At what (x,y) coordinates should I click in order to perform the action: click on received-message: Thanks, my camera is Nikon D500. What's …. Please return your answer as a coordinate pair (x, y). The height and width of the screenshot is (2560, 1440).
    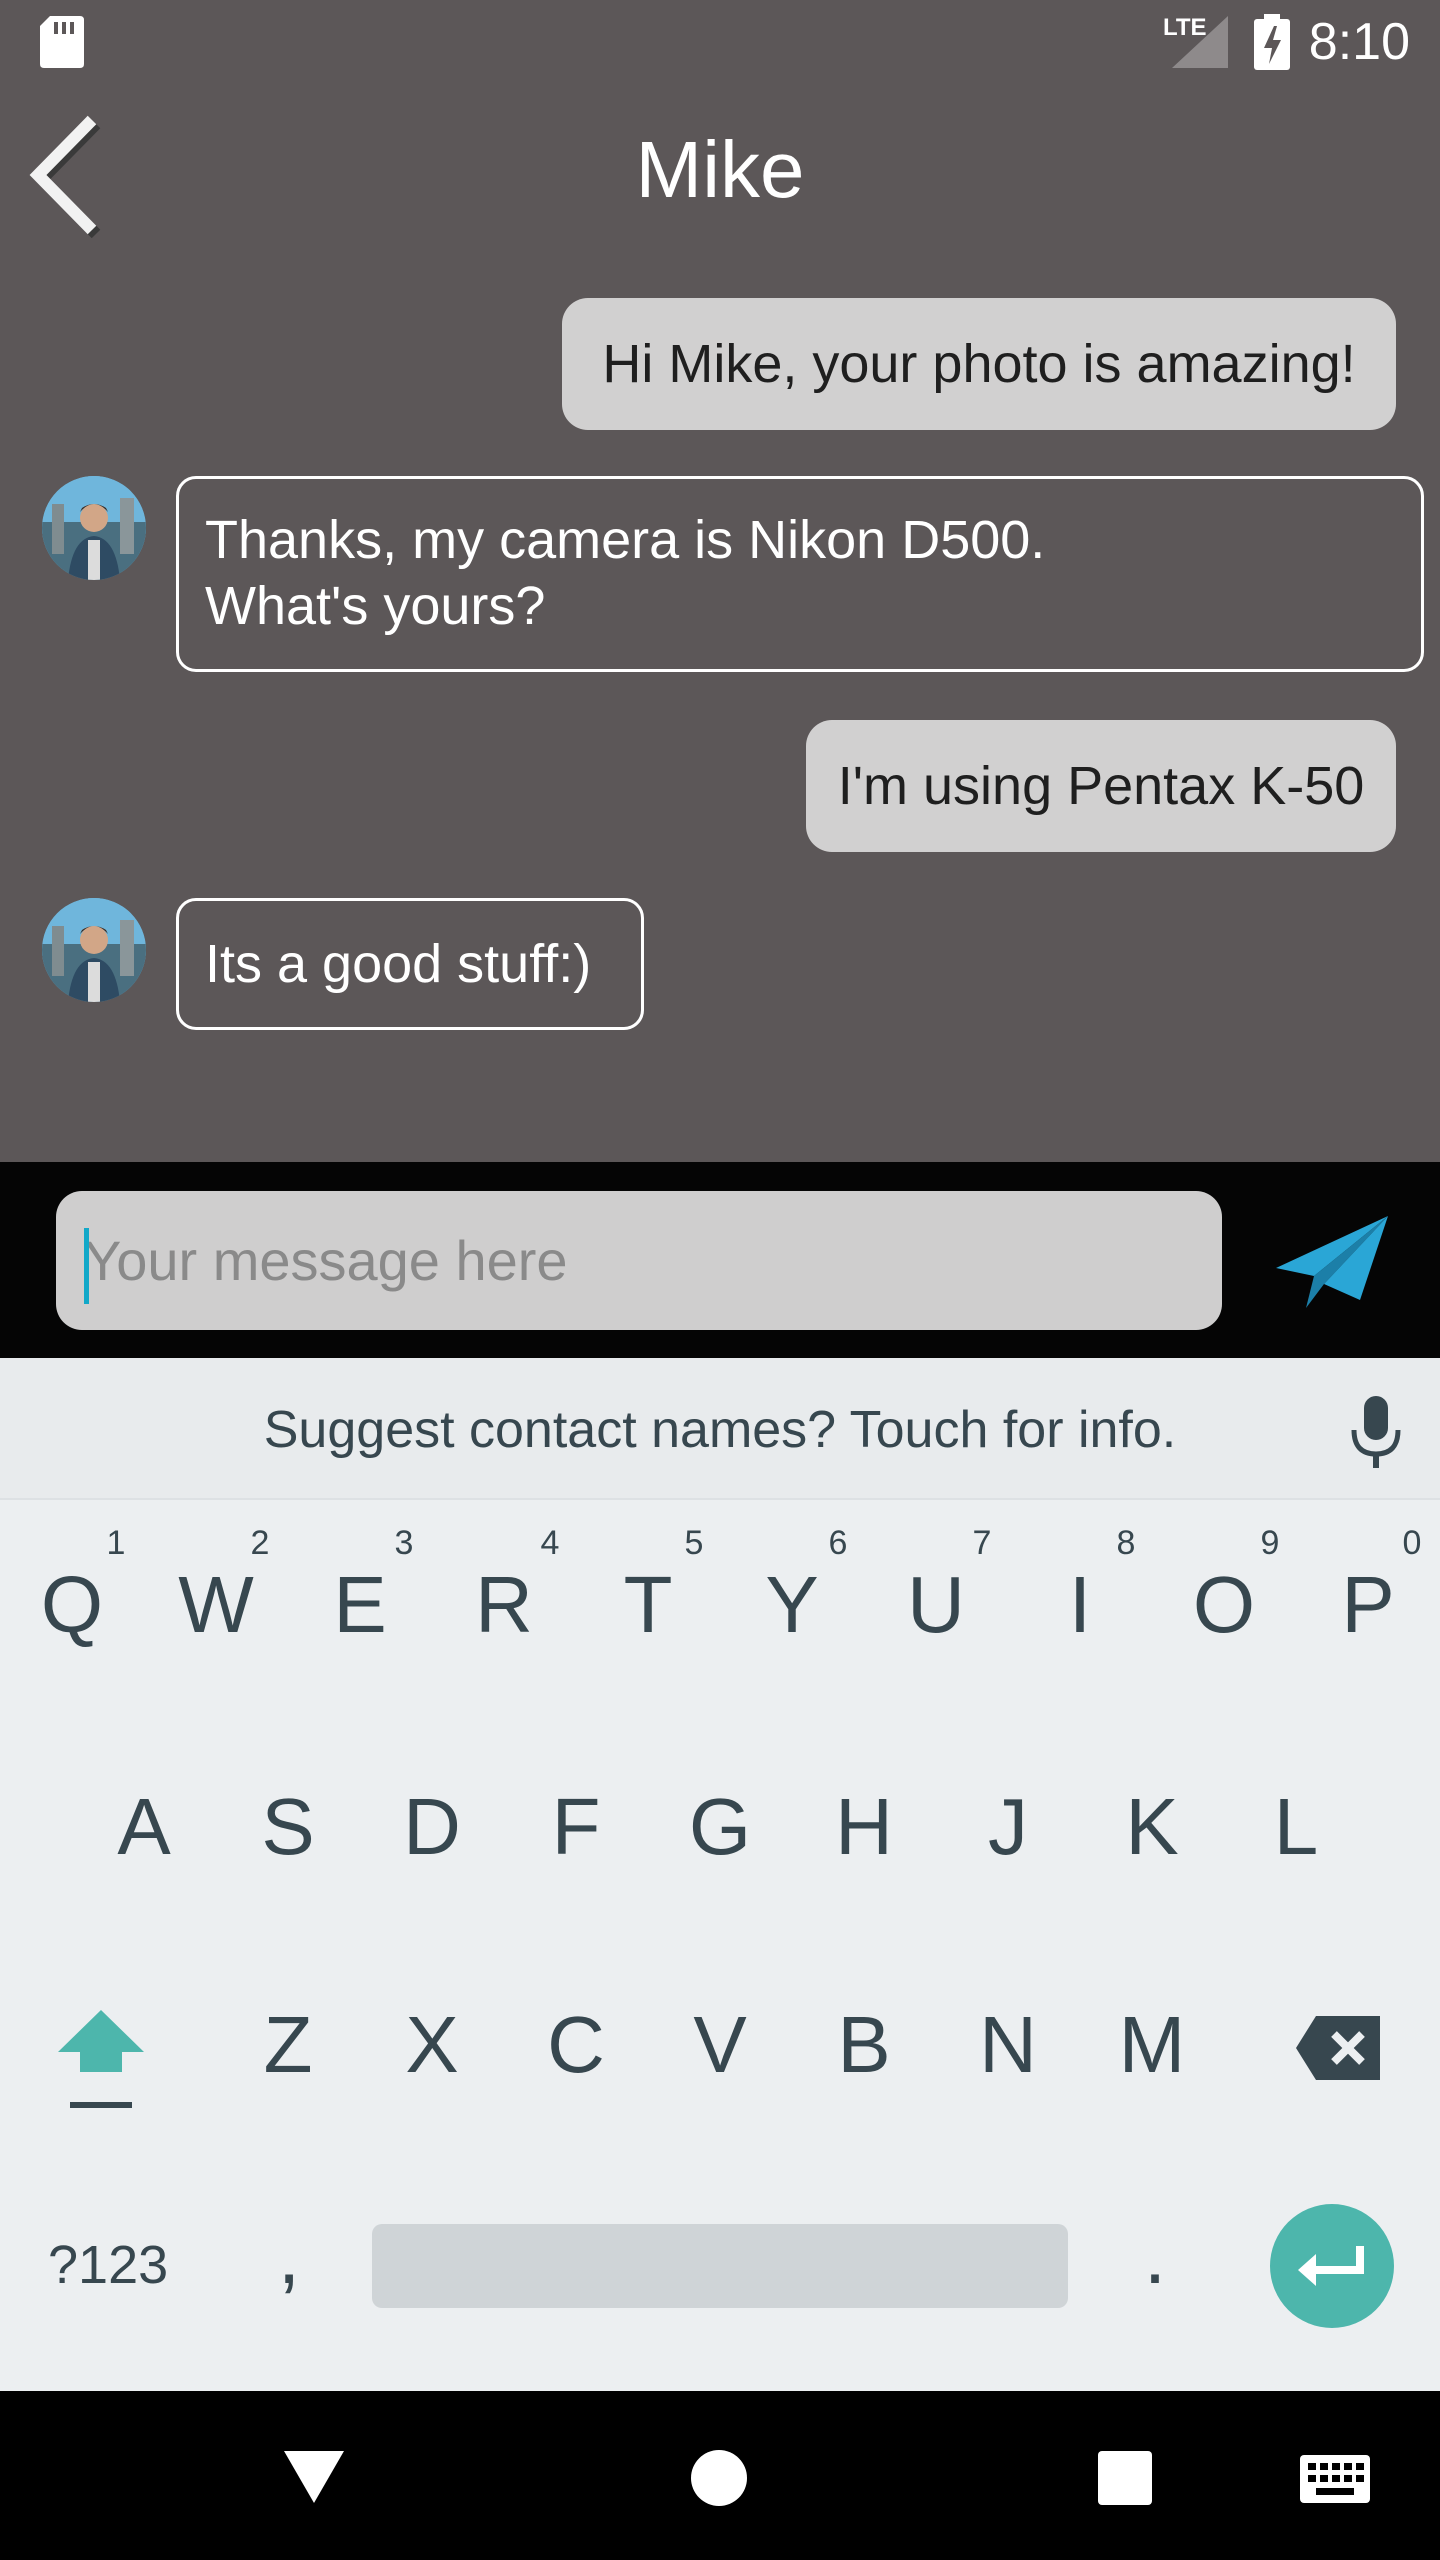
    Looking at the image, I should click on (800, 574).